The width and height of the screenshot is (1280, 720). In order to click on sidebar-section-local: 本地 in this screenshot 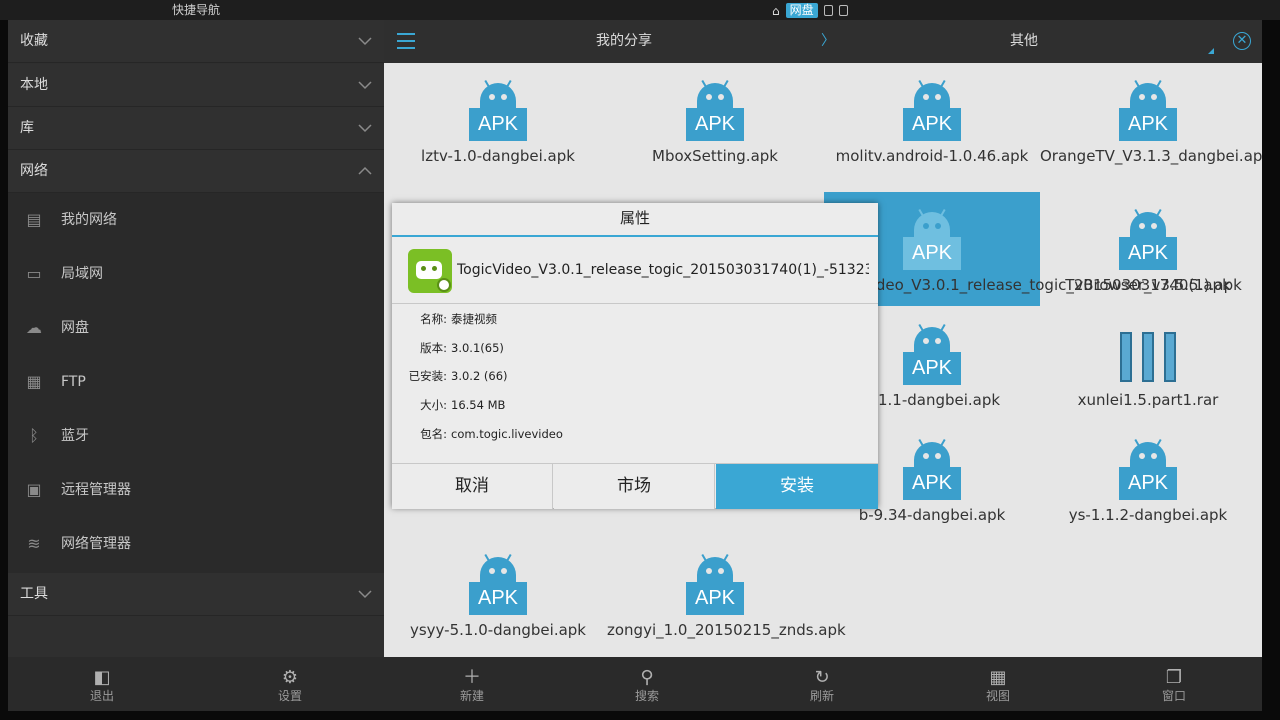, I will do `click(196, 85)`.